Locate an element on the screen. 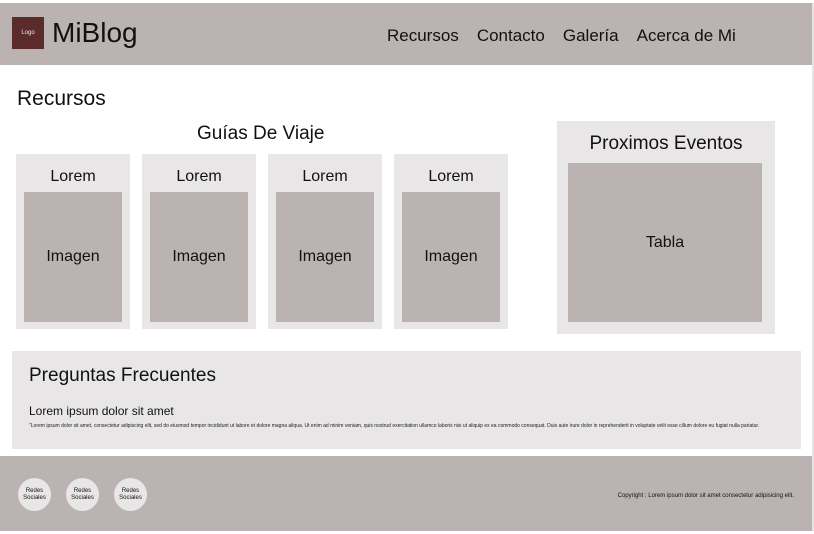  events-title: Proximos Eventos is located at coordinates (666, 143).